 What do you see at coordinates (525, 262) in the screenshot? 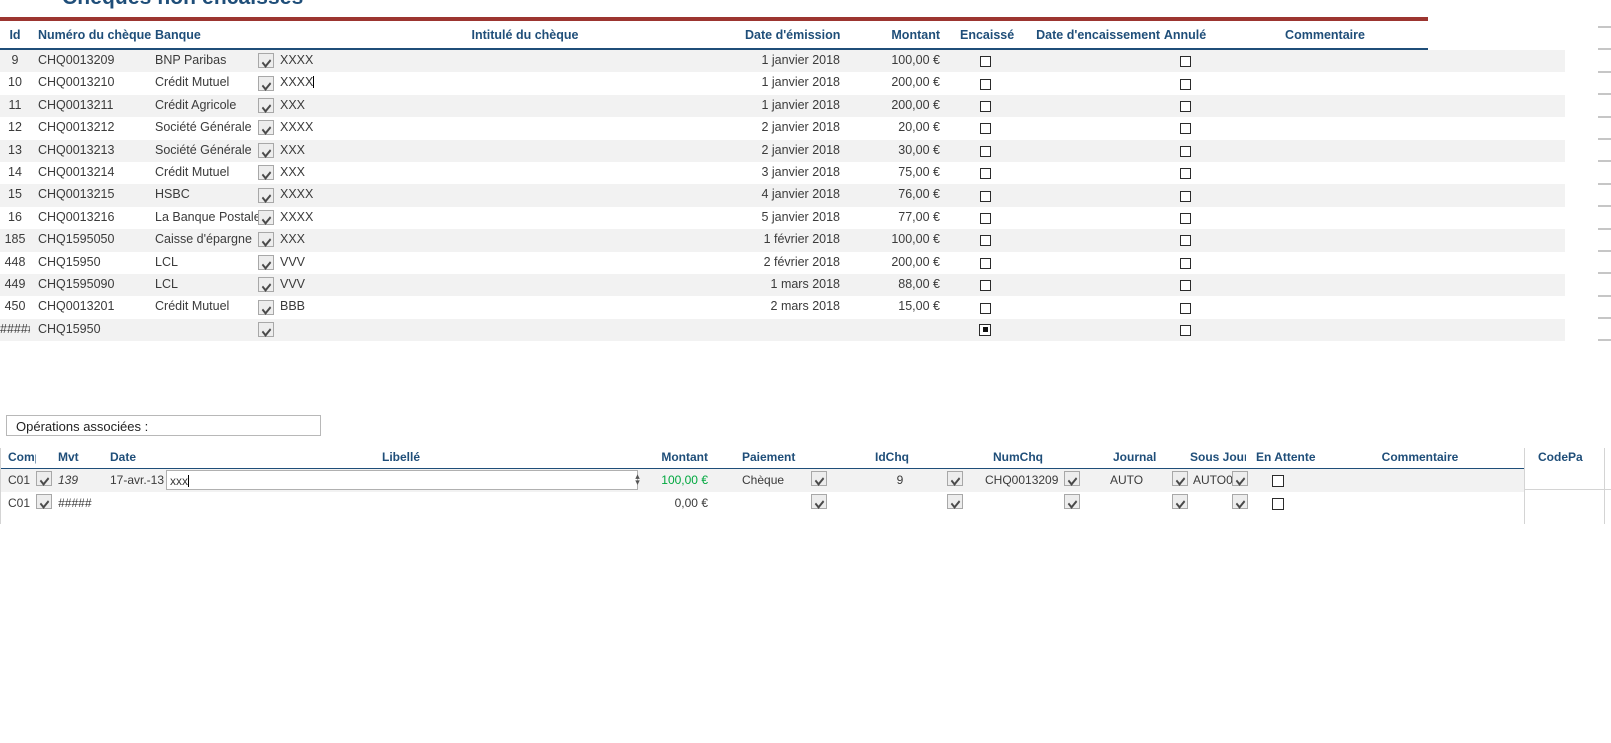
I see `cell-intitule: VVV` at bounding box center [525, 262].